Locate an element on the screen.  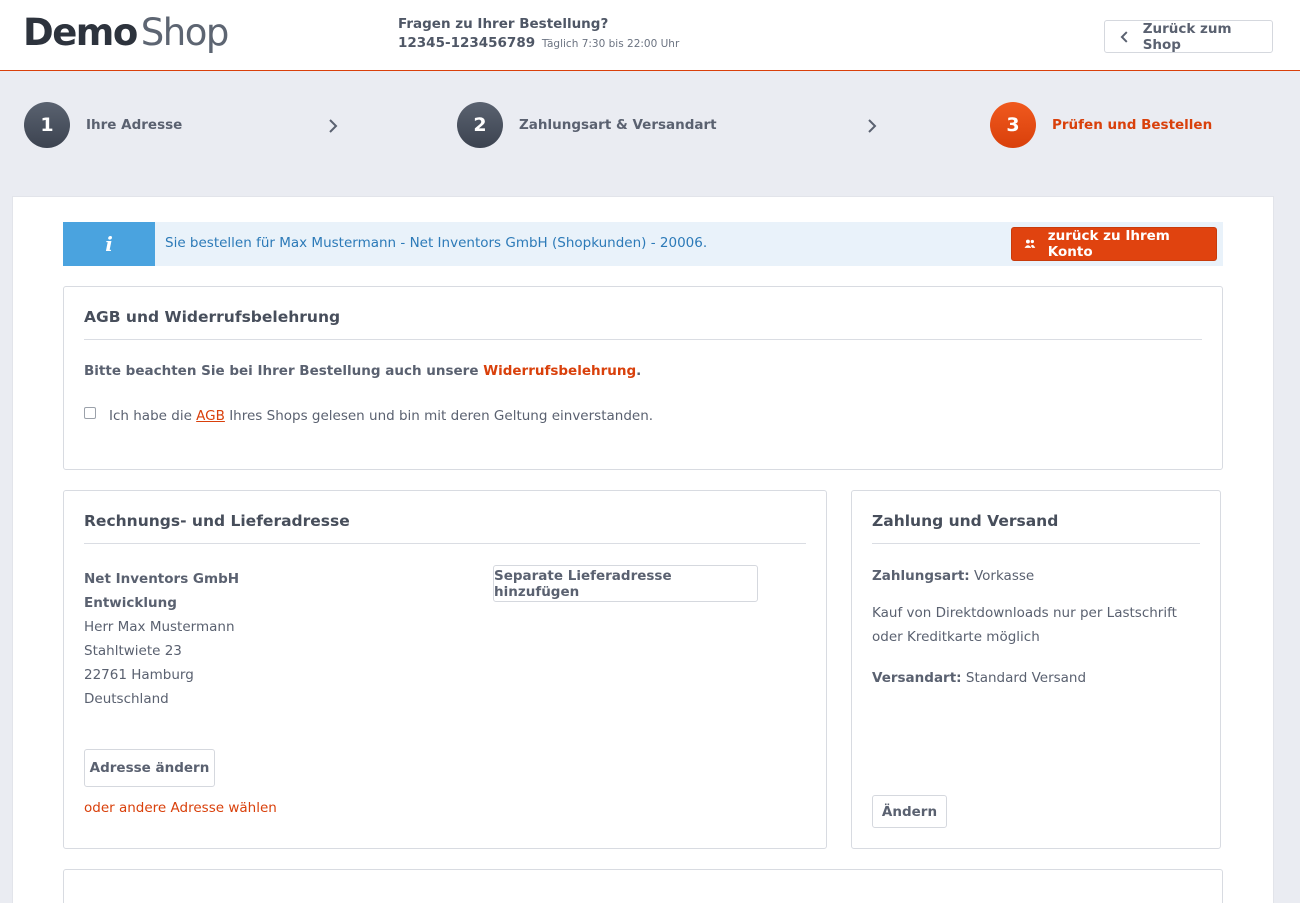
shipping-method-label: Versandart: is located at coordinates (917, 678).